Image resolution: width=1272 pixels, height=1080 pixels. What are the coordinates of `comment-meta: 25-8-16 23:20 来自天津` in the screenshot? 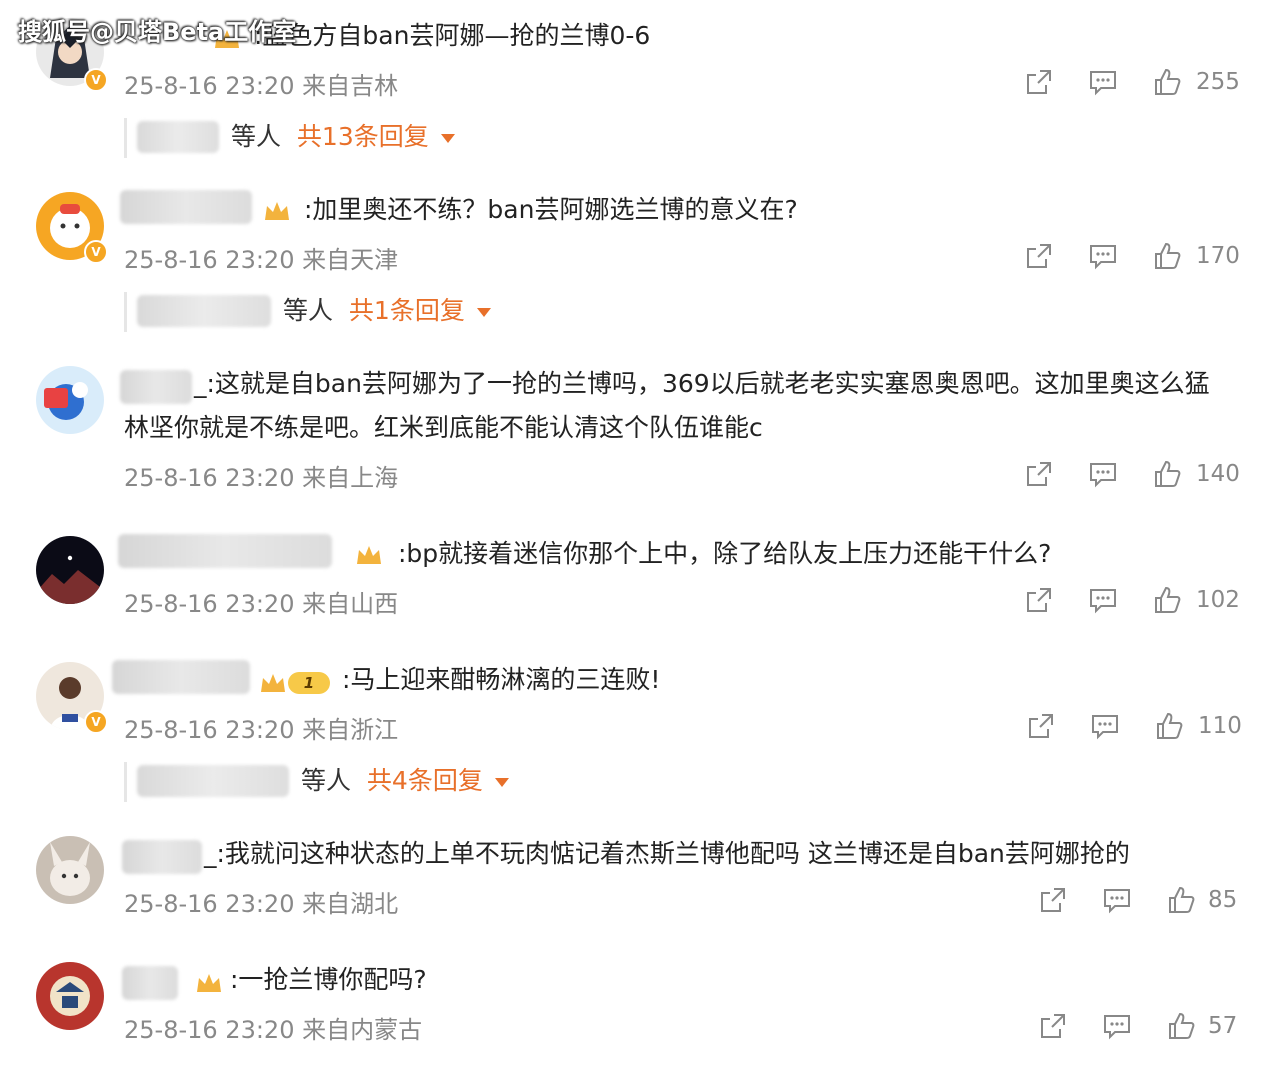 It's located at (261, 257).